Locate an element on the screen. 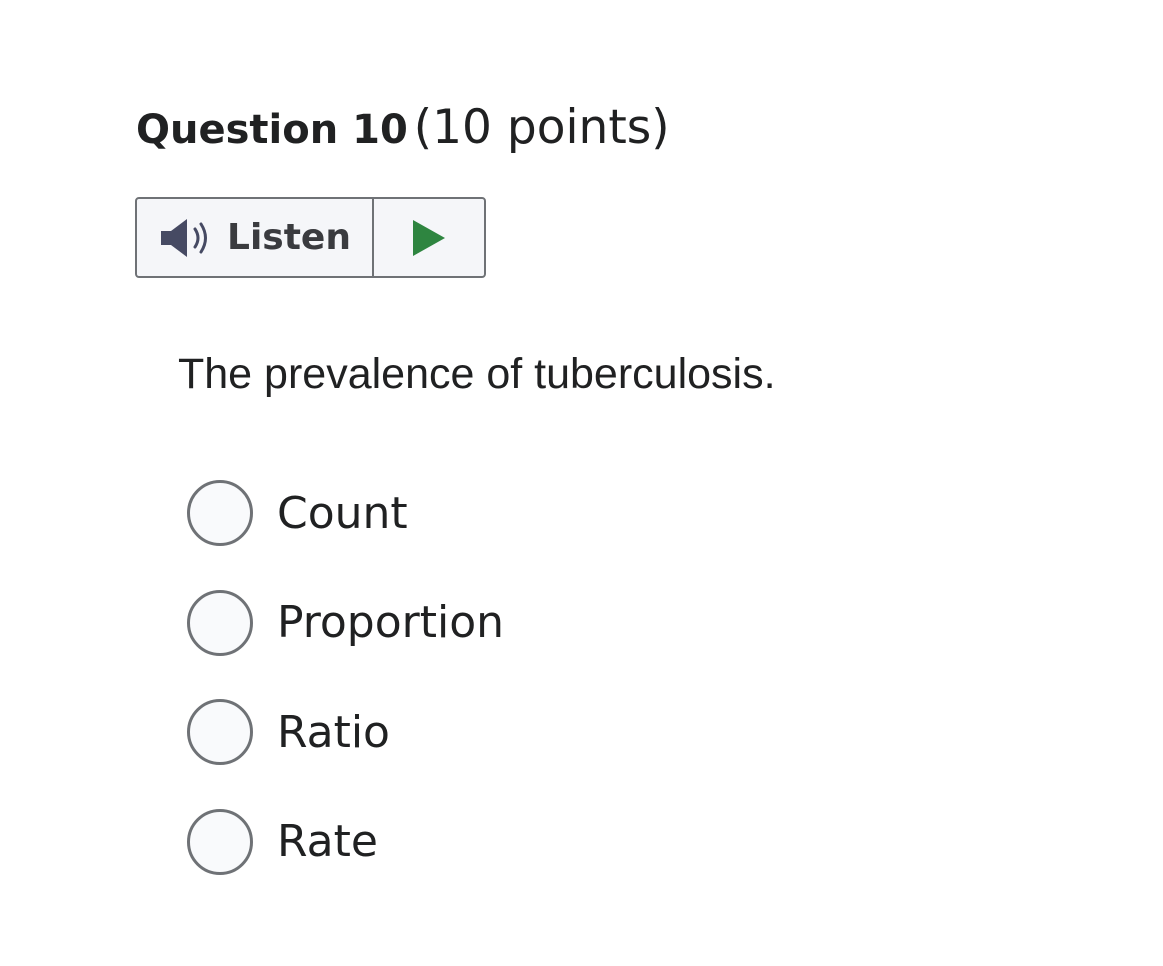 The height and width of the screenshot is (966, 1163). option-rate: Rate is located at coordinates (345, 842).